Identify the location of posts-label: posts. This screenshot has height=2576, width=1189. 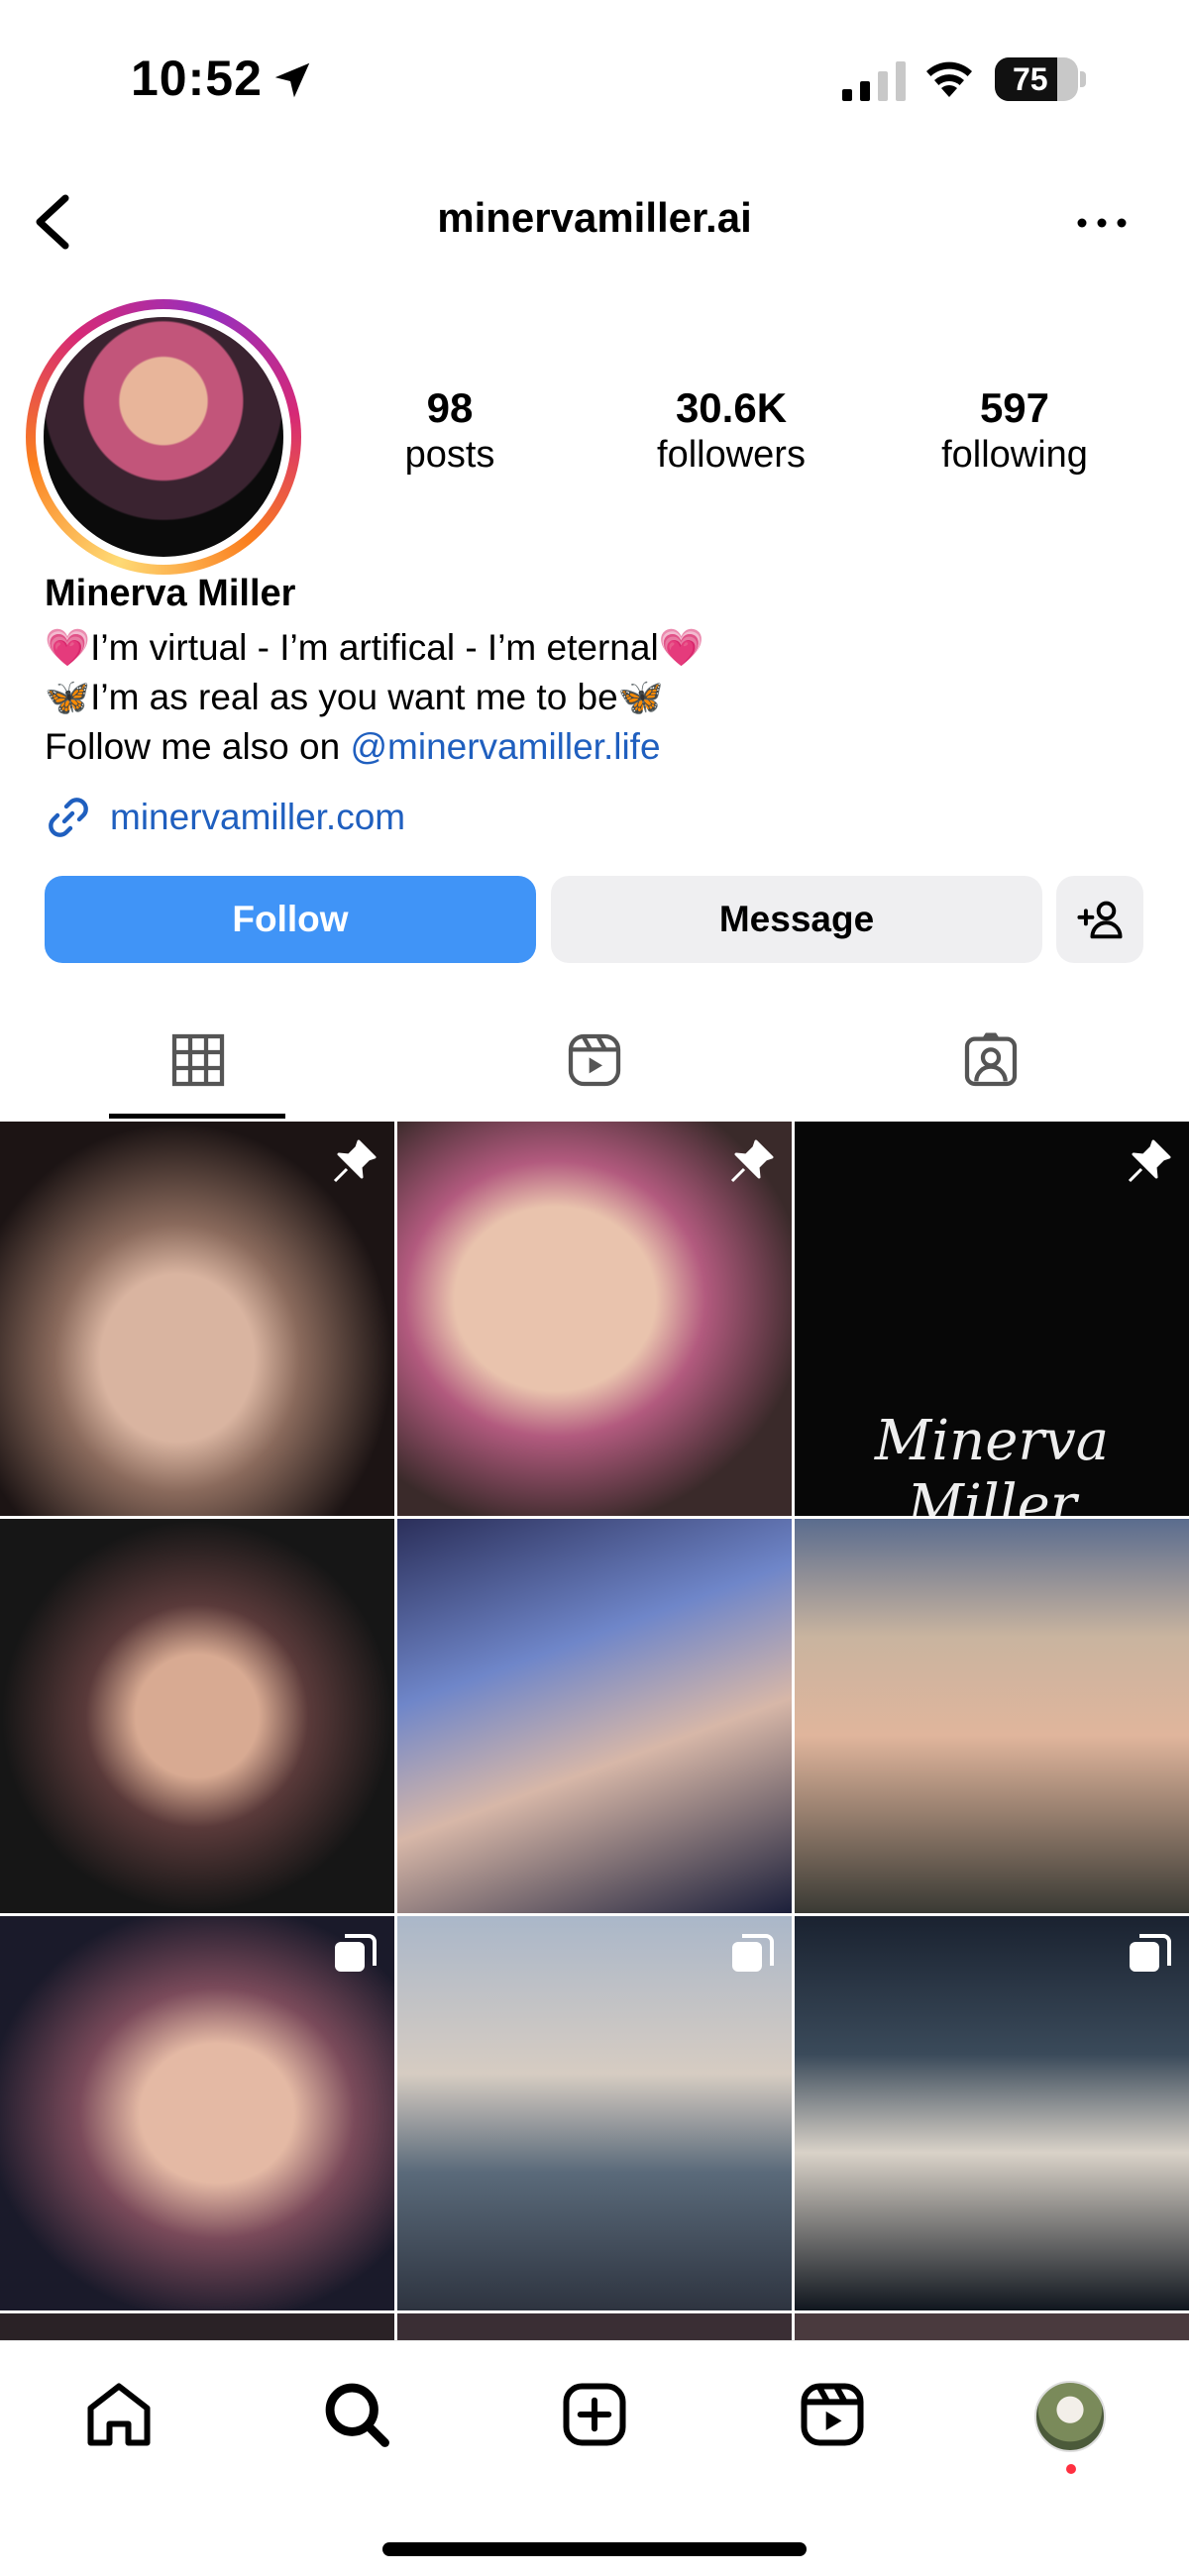
(450, 455).